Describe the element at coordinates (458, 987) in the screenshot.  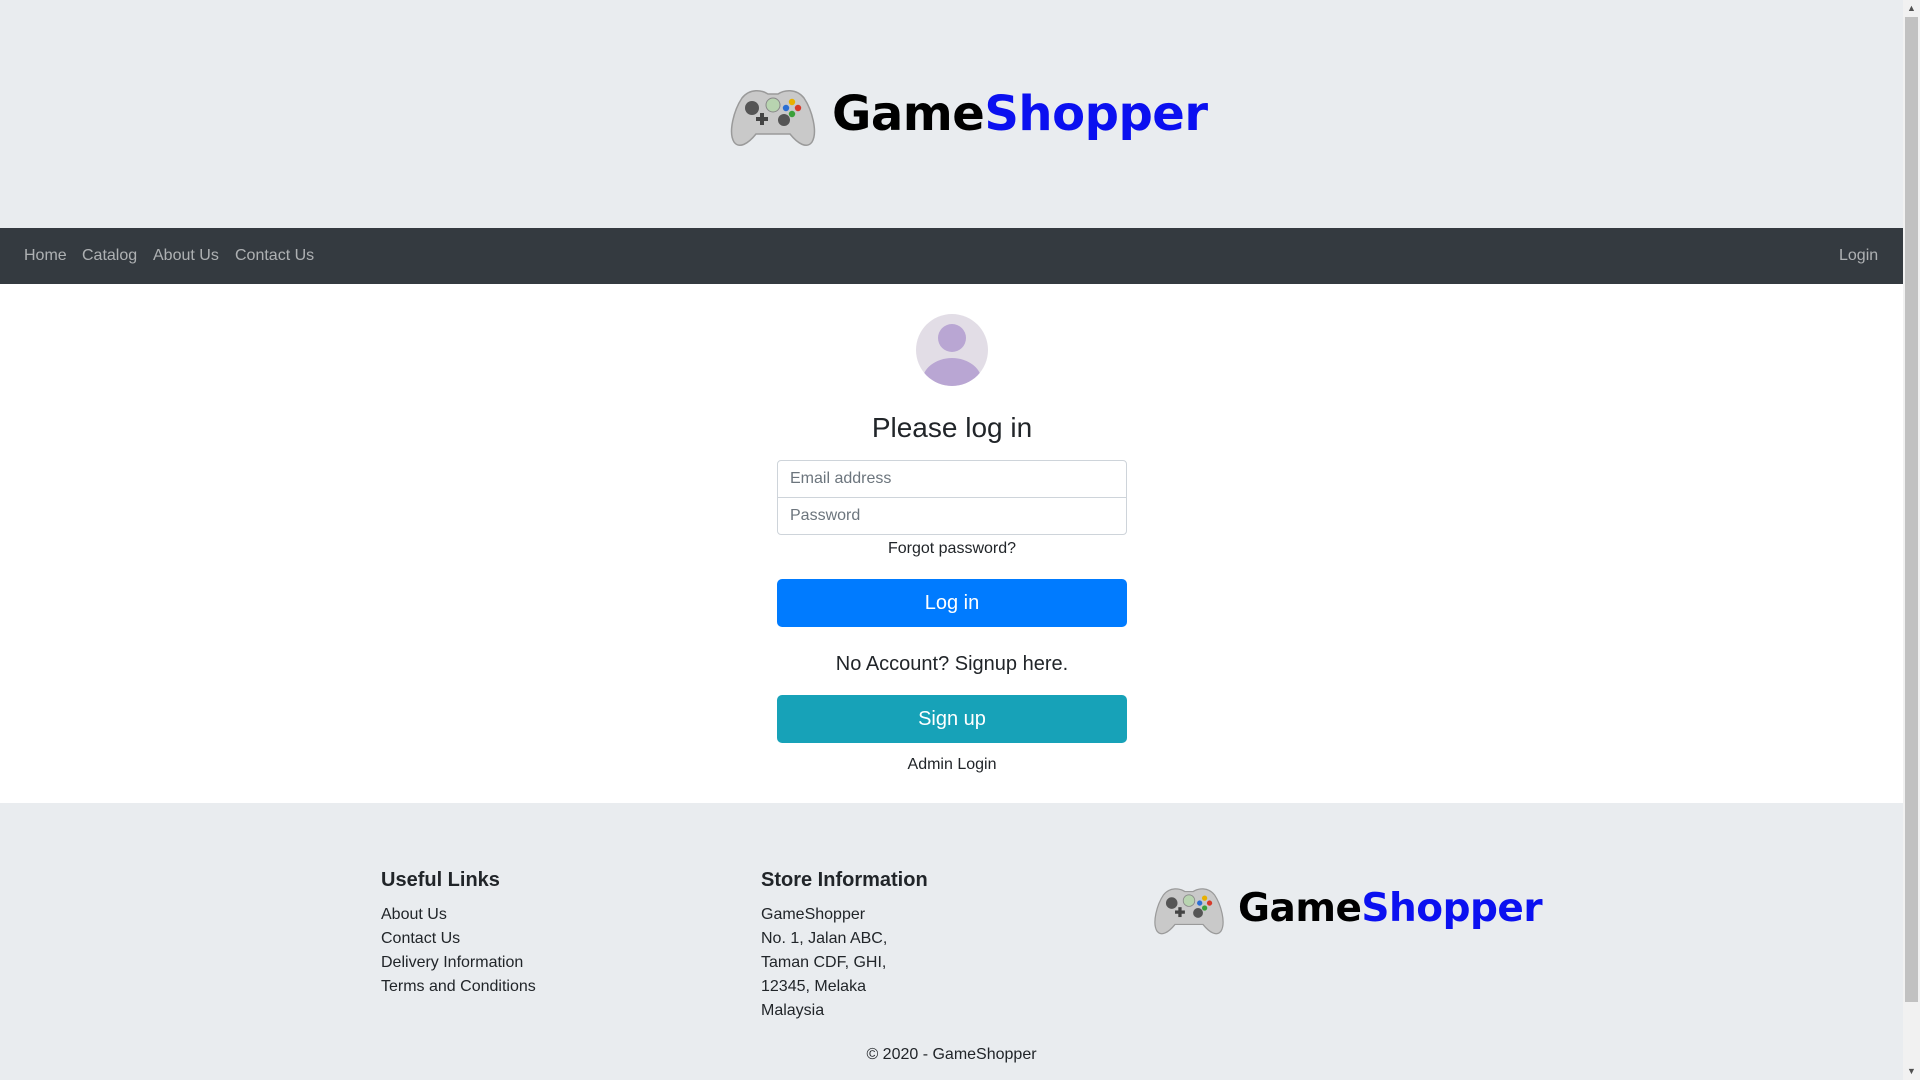
I see `footer-link-terms-and-conditions: Terms and Conditions` at that location.